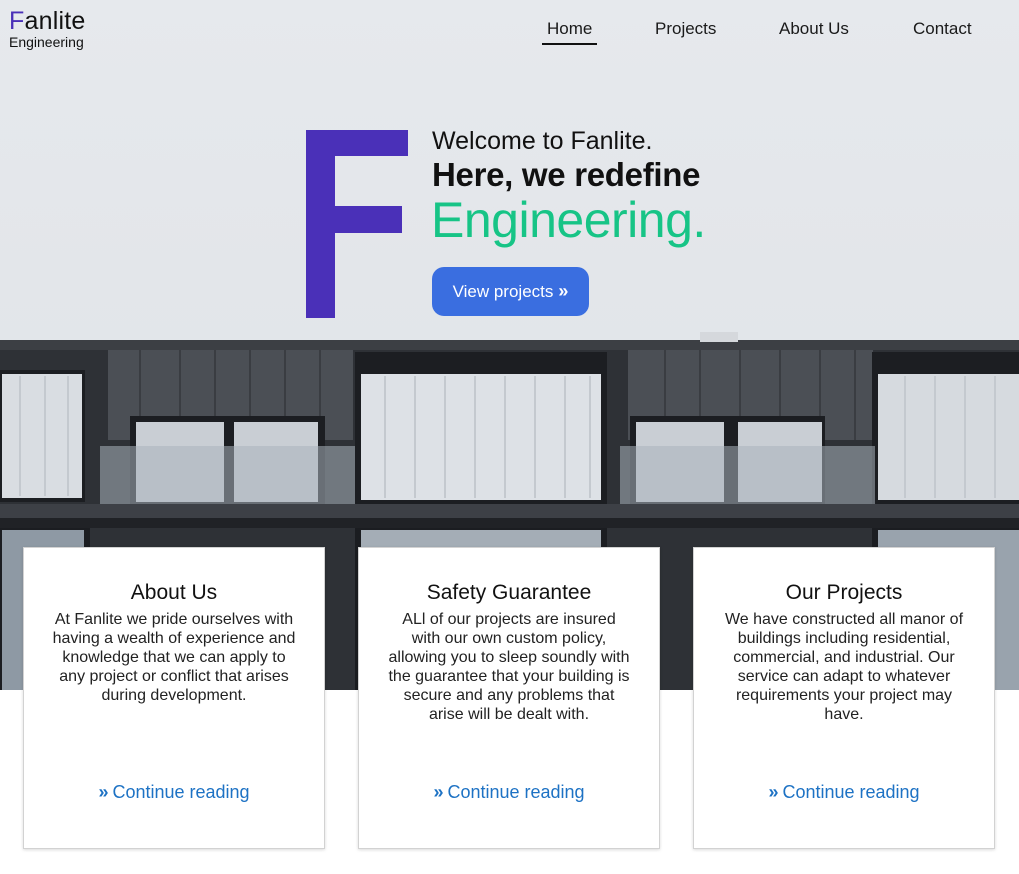  What do you see at coordinates (566, 174) in the screenshot?
I see `hero-tagline: Here, we redefine` at bounding box center [566, 174].